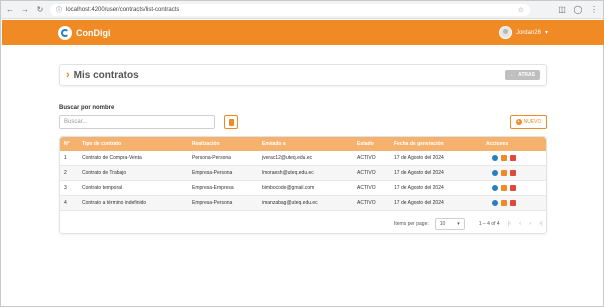 This screenshot has height=307, width=604. Describe the element at coordinates (530, 224) in the screenshot. I see `next-page-icon: ›` at that location.